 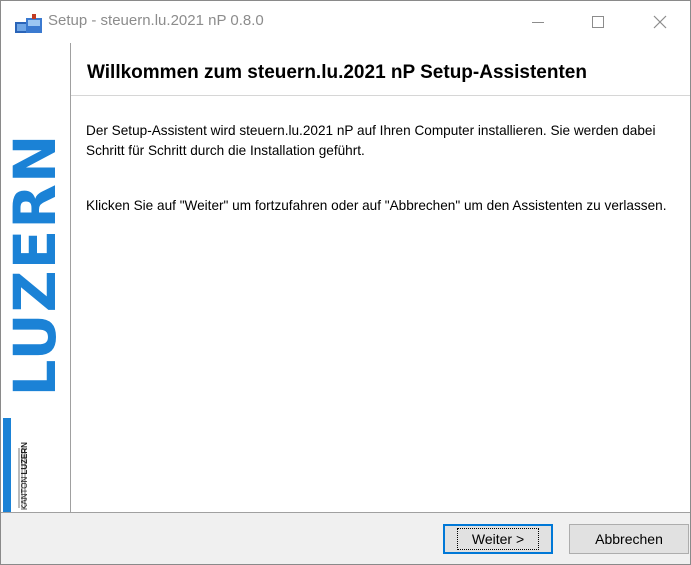 I want to click on luzern-label: LUZERN, so click(x=24, y=458).